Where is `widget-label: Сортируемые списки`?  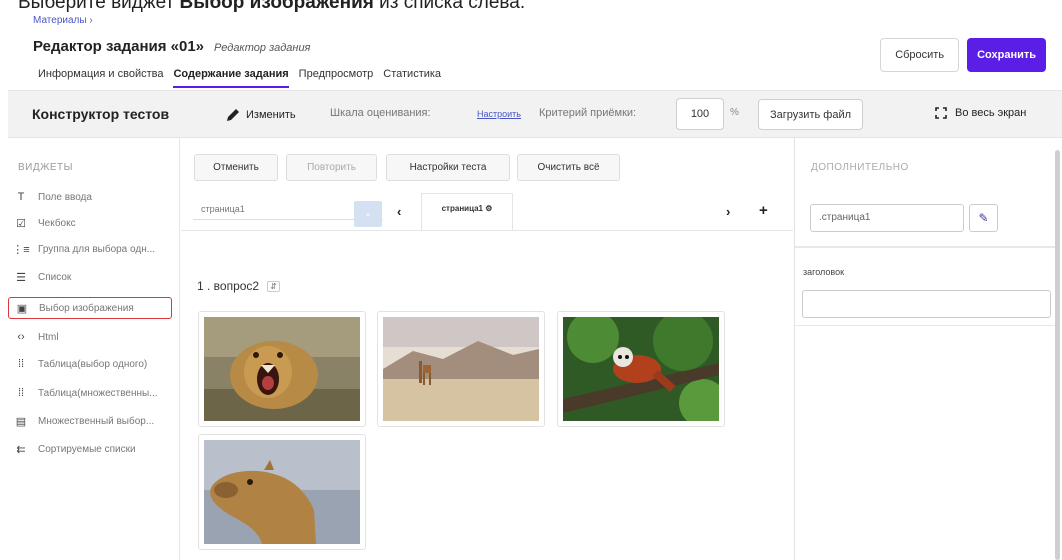
widget-label: Сортируемые списки is located at coordinates (87, 449).